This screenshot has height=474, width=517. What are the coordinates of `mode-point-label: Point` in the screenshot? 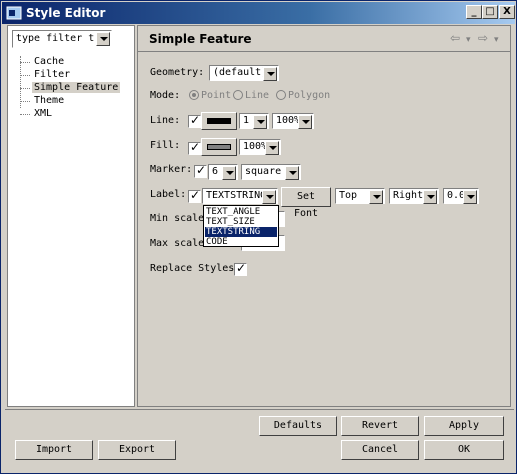 It's located at (216, 95).